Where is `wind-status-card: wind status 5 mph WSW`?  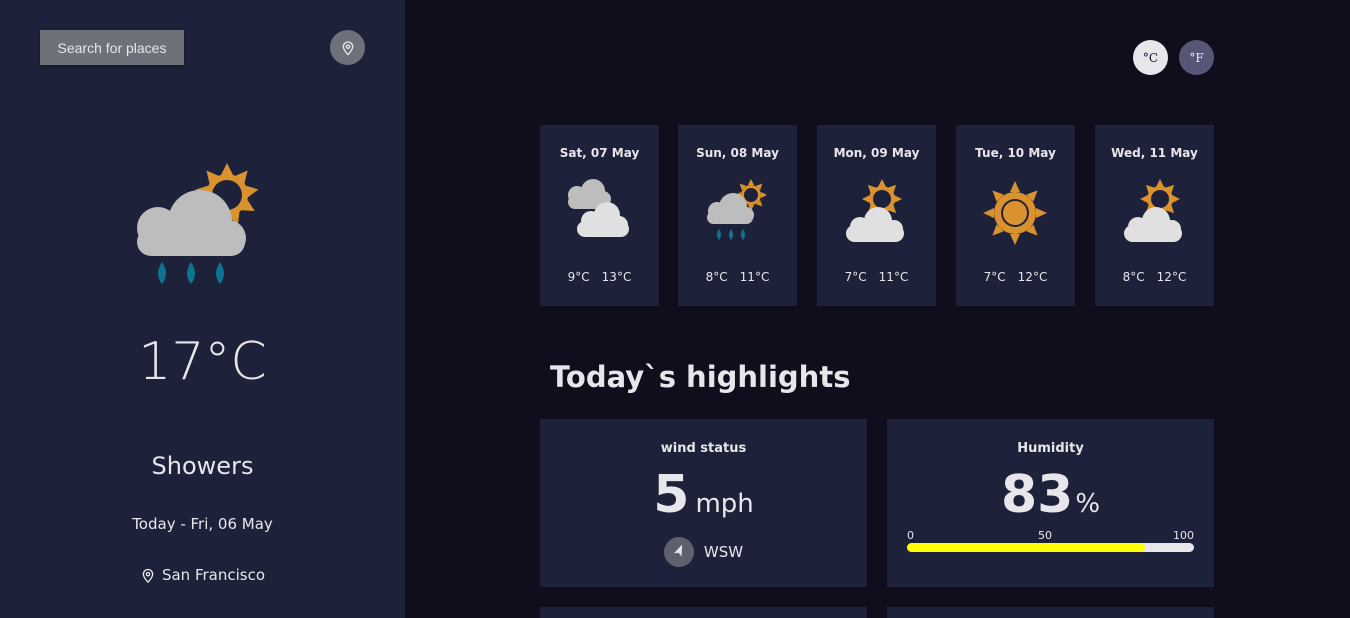 wind-status-card: wind status 5 mph WSW is located at coordinates (703, 503).